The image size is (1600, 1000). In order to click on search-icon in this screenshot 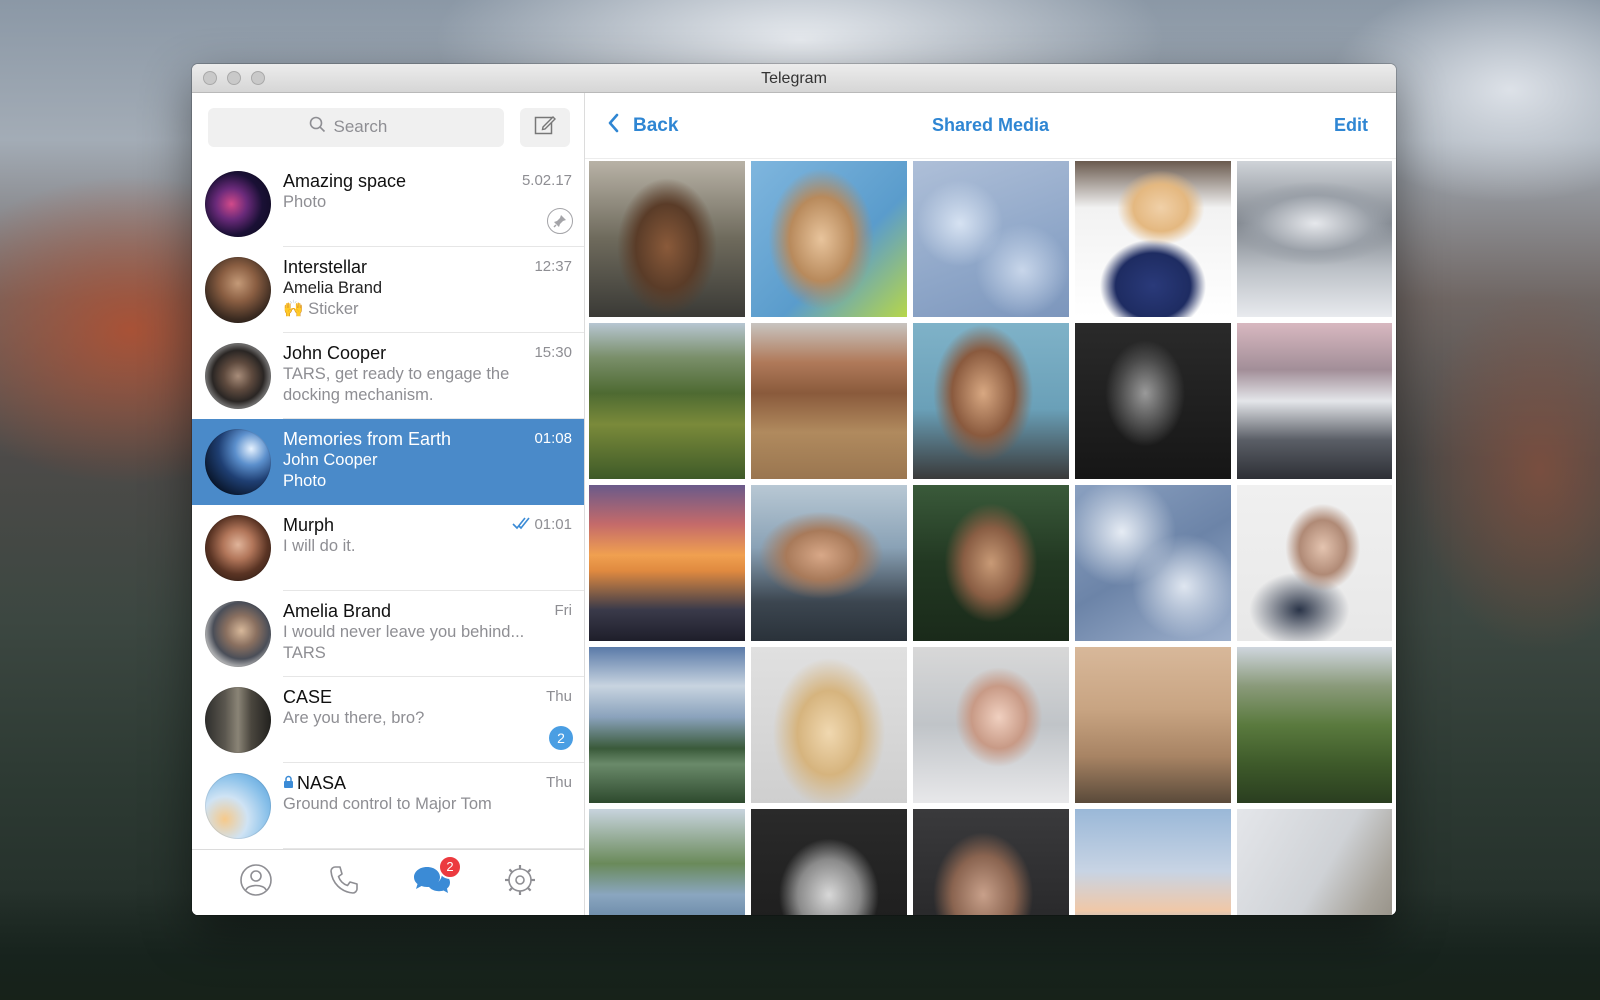, I will do `click(317, 127)`.